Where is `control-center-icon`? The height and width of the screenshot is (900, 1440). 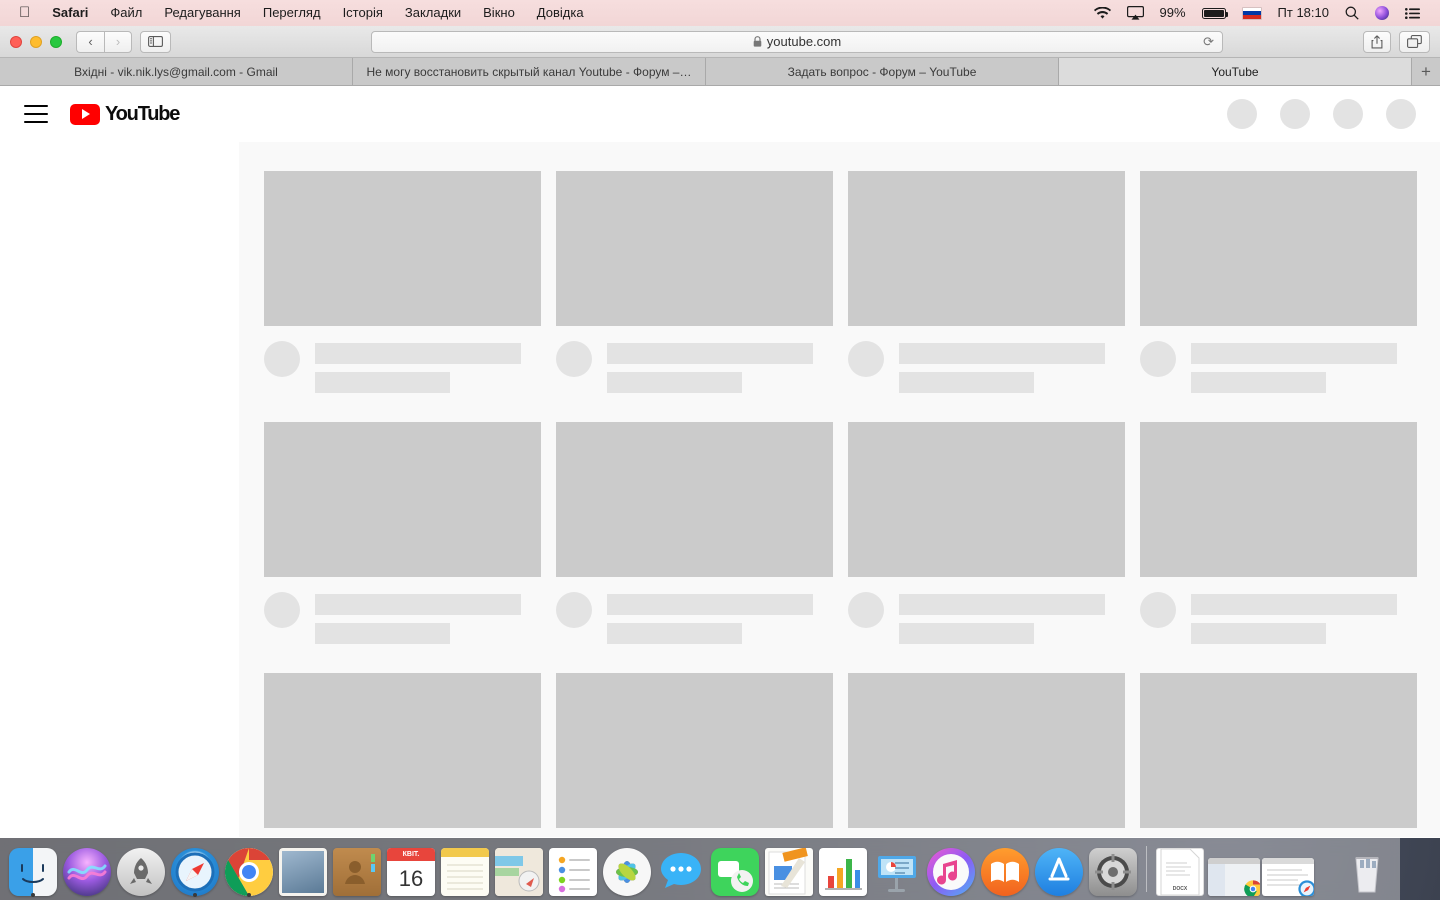 control-center-icon is located at coordinates (1412, 13).